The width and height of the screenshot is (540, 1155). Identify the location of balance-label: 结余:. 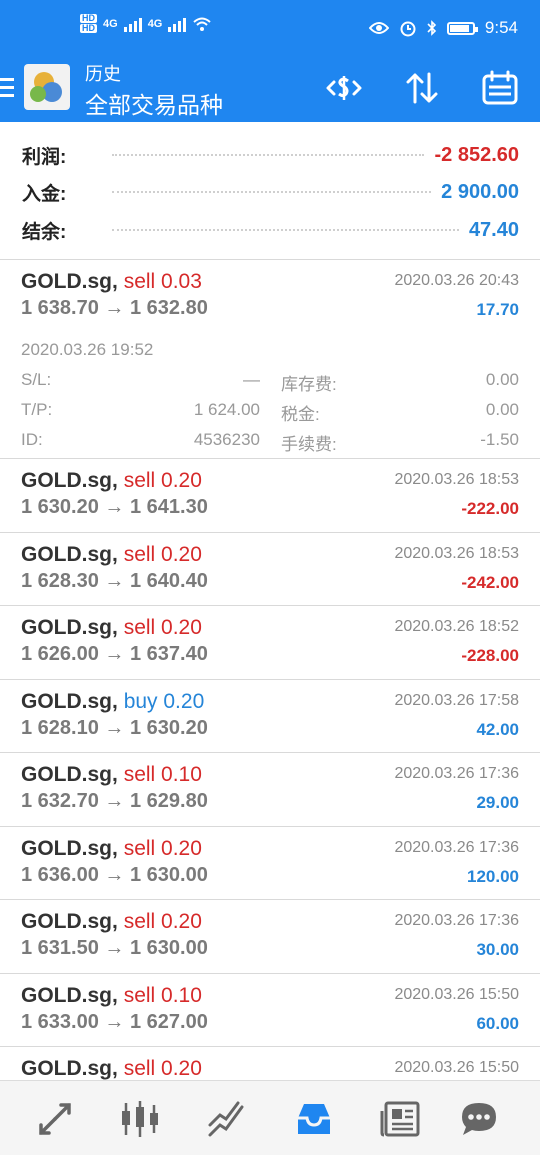
(44, 232).